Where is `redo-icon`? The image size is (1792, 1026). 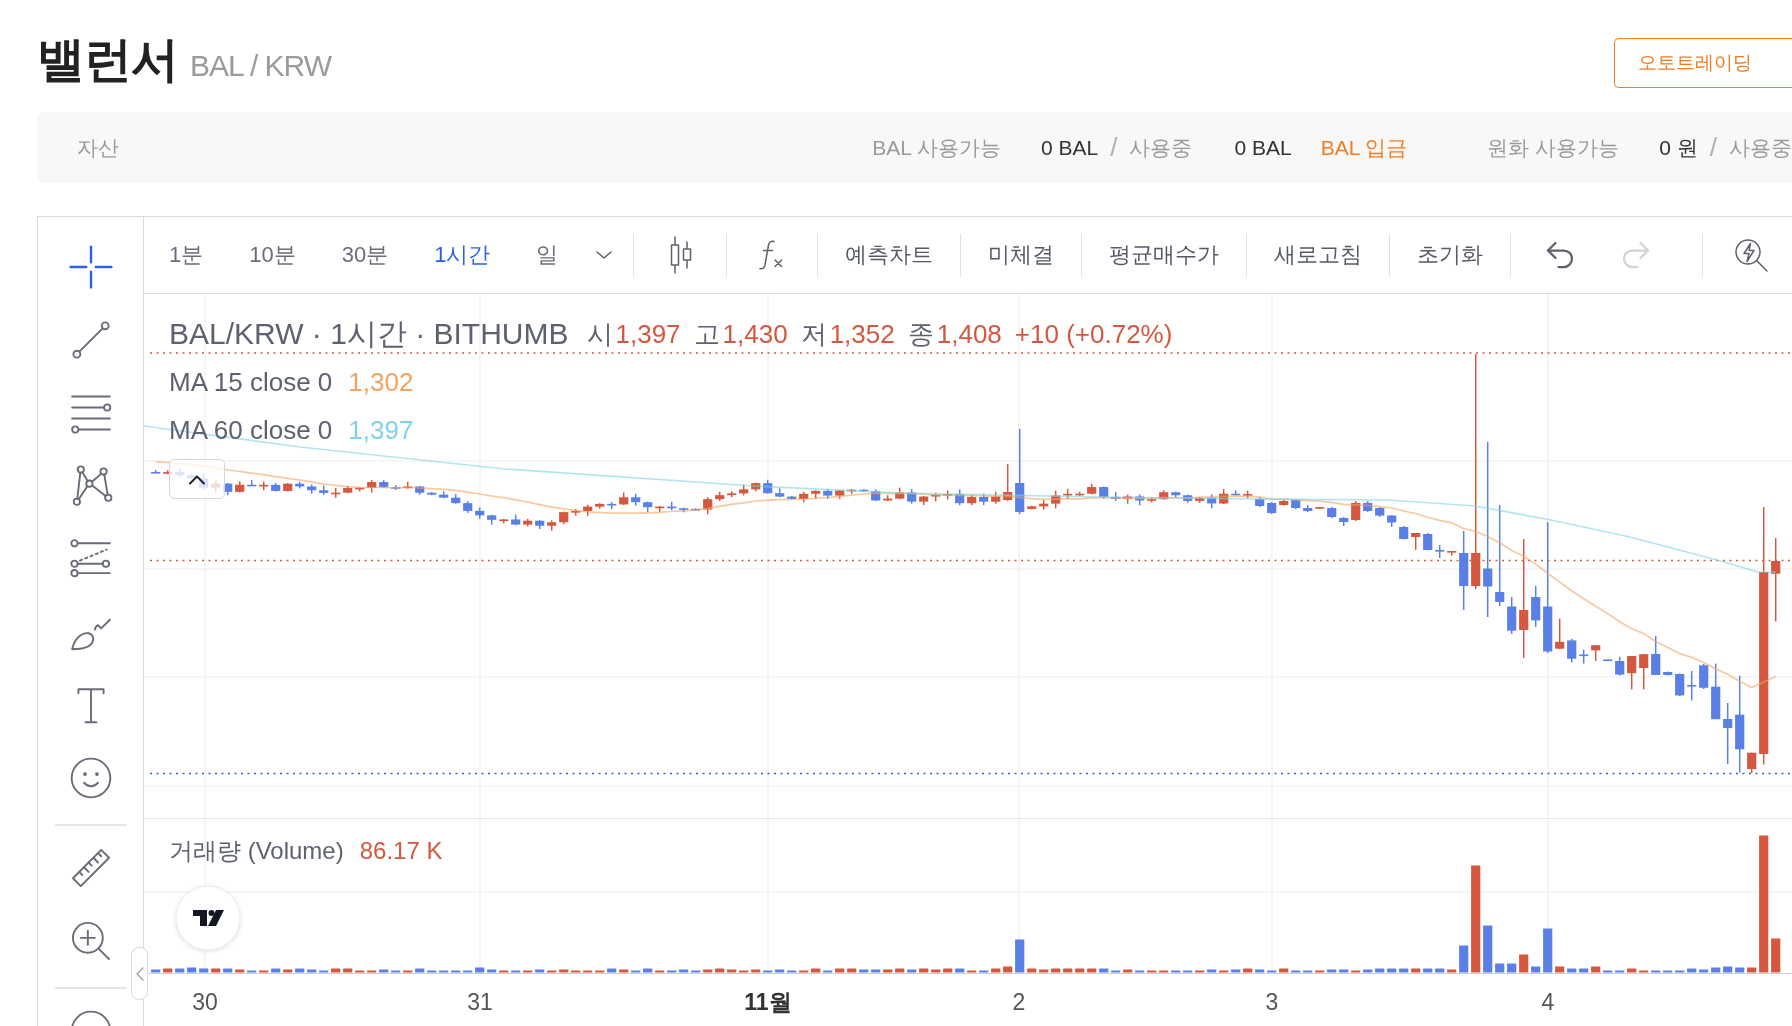 redo-icon is located at coordinates (1636, 255).